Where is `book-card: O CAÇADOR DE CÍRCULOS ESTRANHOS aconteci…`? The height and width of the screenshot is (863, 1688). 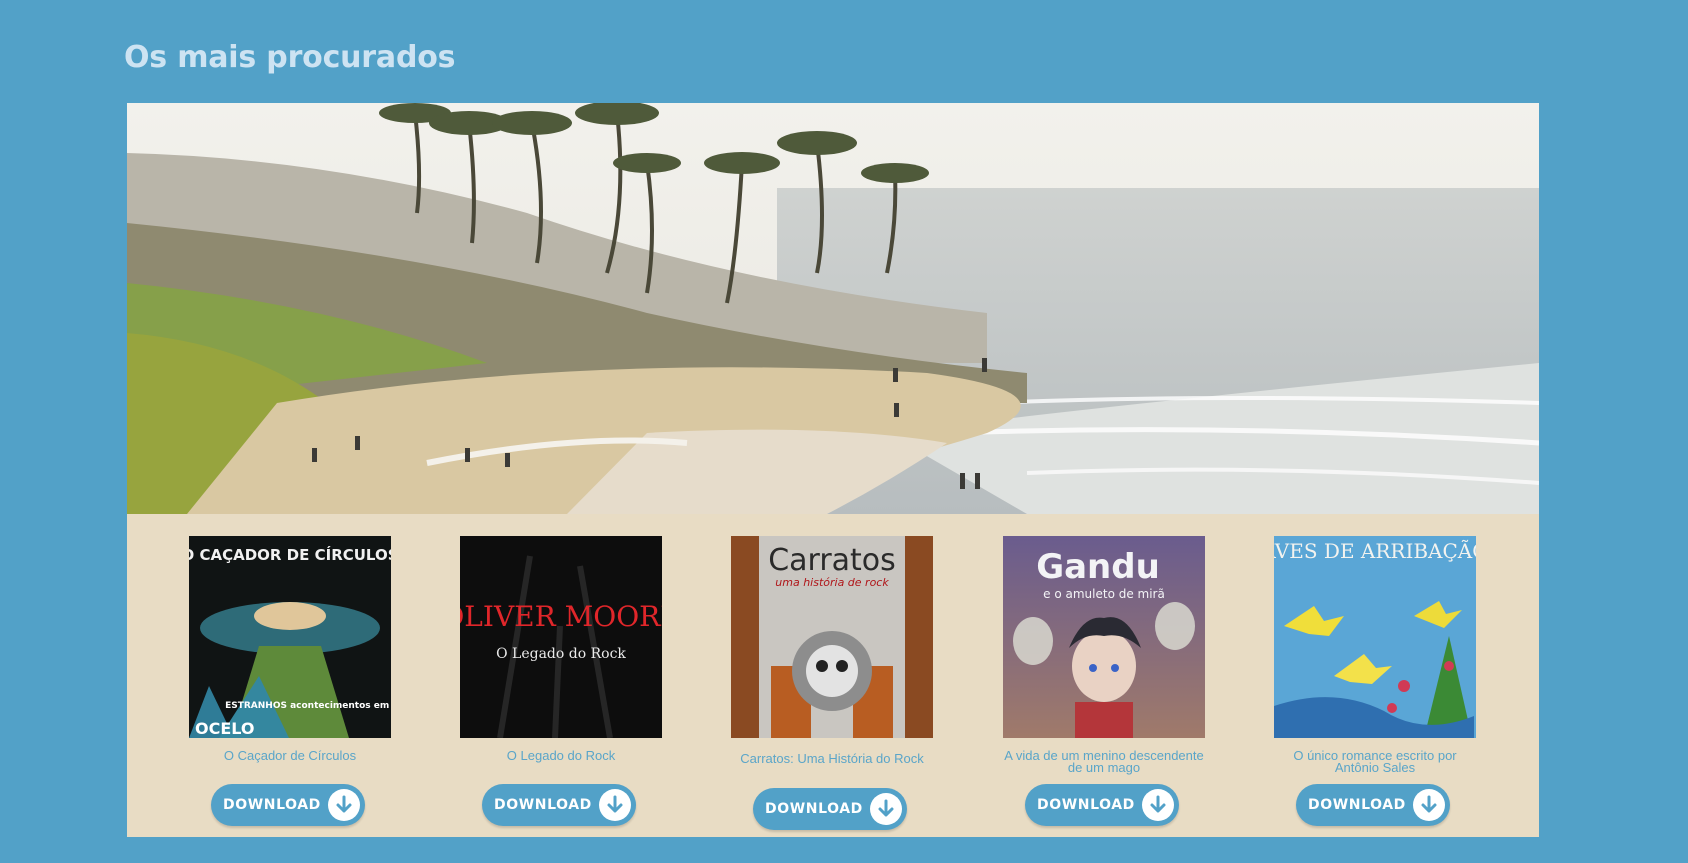 book-card: O CAÇADOR DE CÍRCULOS ESTRANHOS aconteci… is located at coordinates (290, 681).